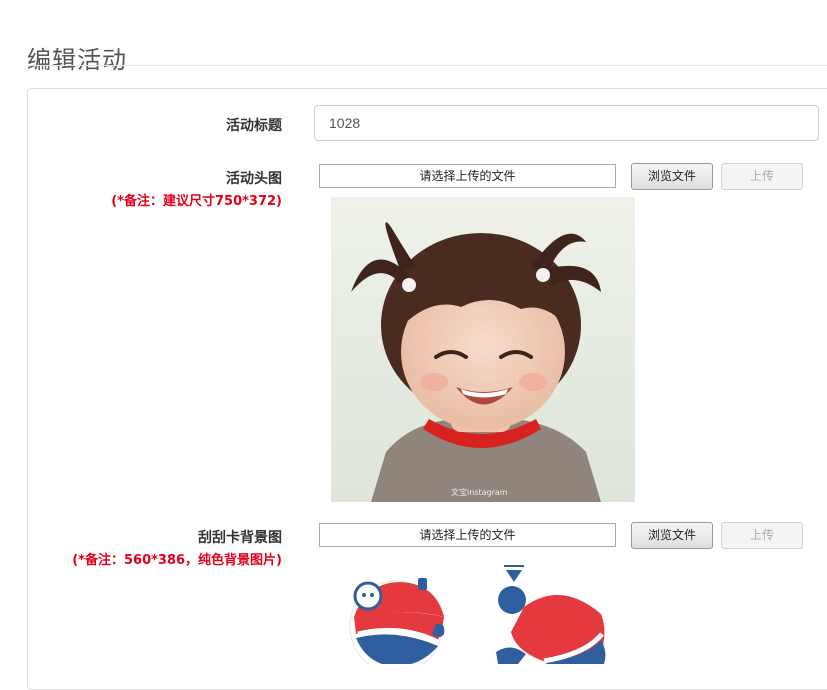 This screenshot has width=827, height=690. I want to click on title-label: 活动标题, so click(254, 126).